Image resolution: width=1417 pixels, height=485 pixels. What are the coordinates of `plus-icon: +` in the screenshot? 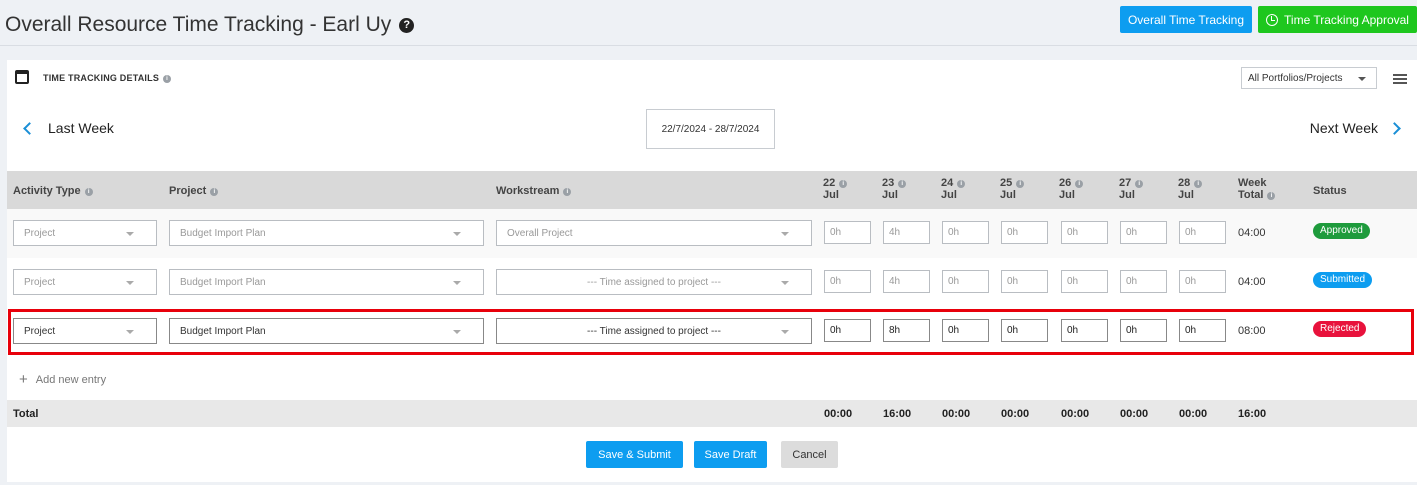 It's located at (23, 379).